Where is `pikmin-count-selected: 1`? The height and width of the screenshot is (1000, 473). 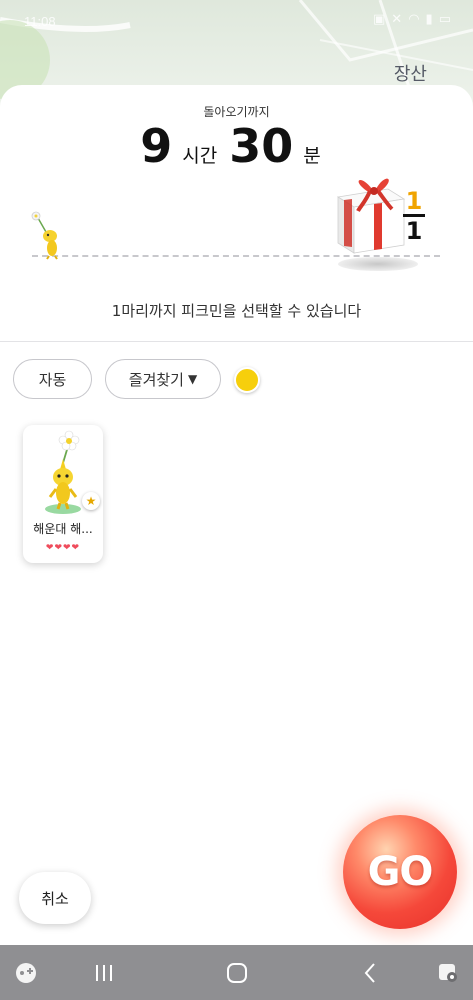 pikmin-count-selected: 1 is located at coordinates (414, 201).